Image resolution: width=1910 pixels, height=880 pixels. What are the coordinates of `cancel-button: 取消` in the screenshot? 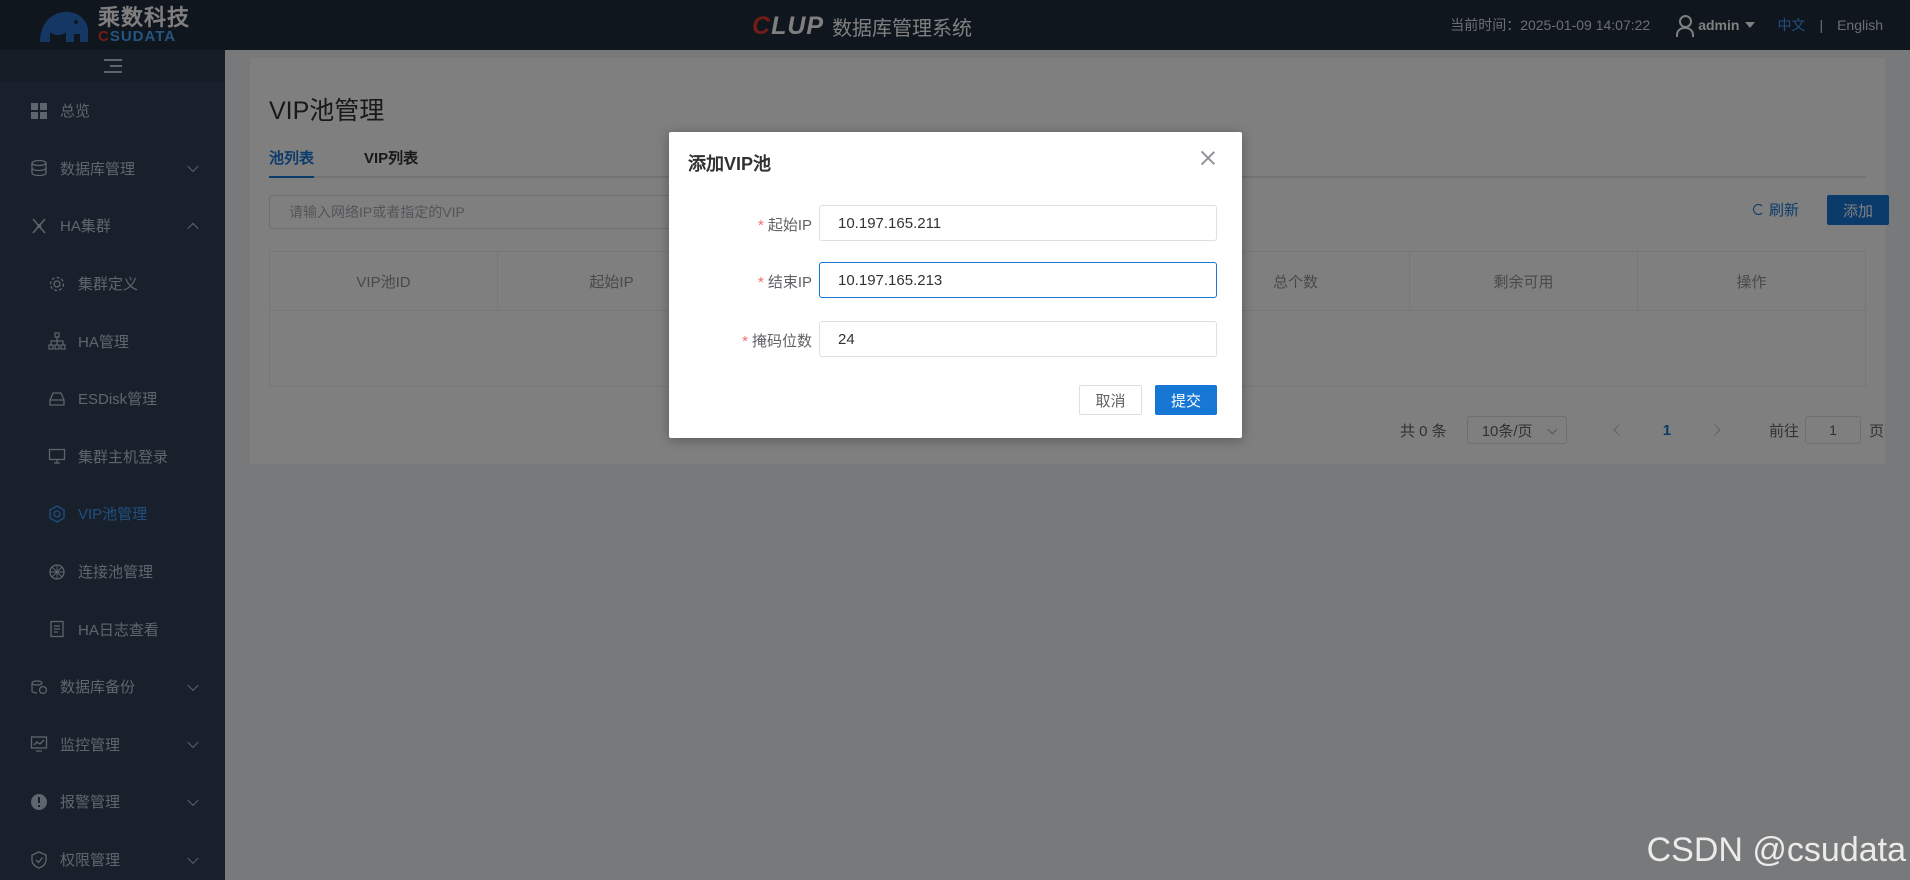 It's located at (1110, 400).